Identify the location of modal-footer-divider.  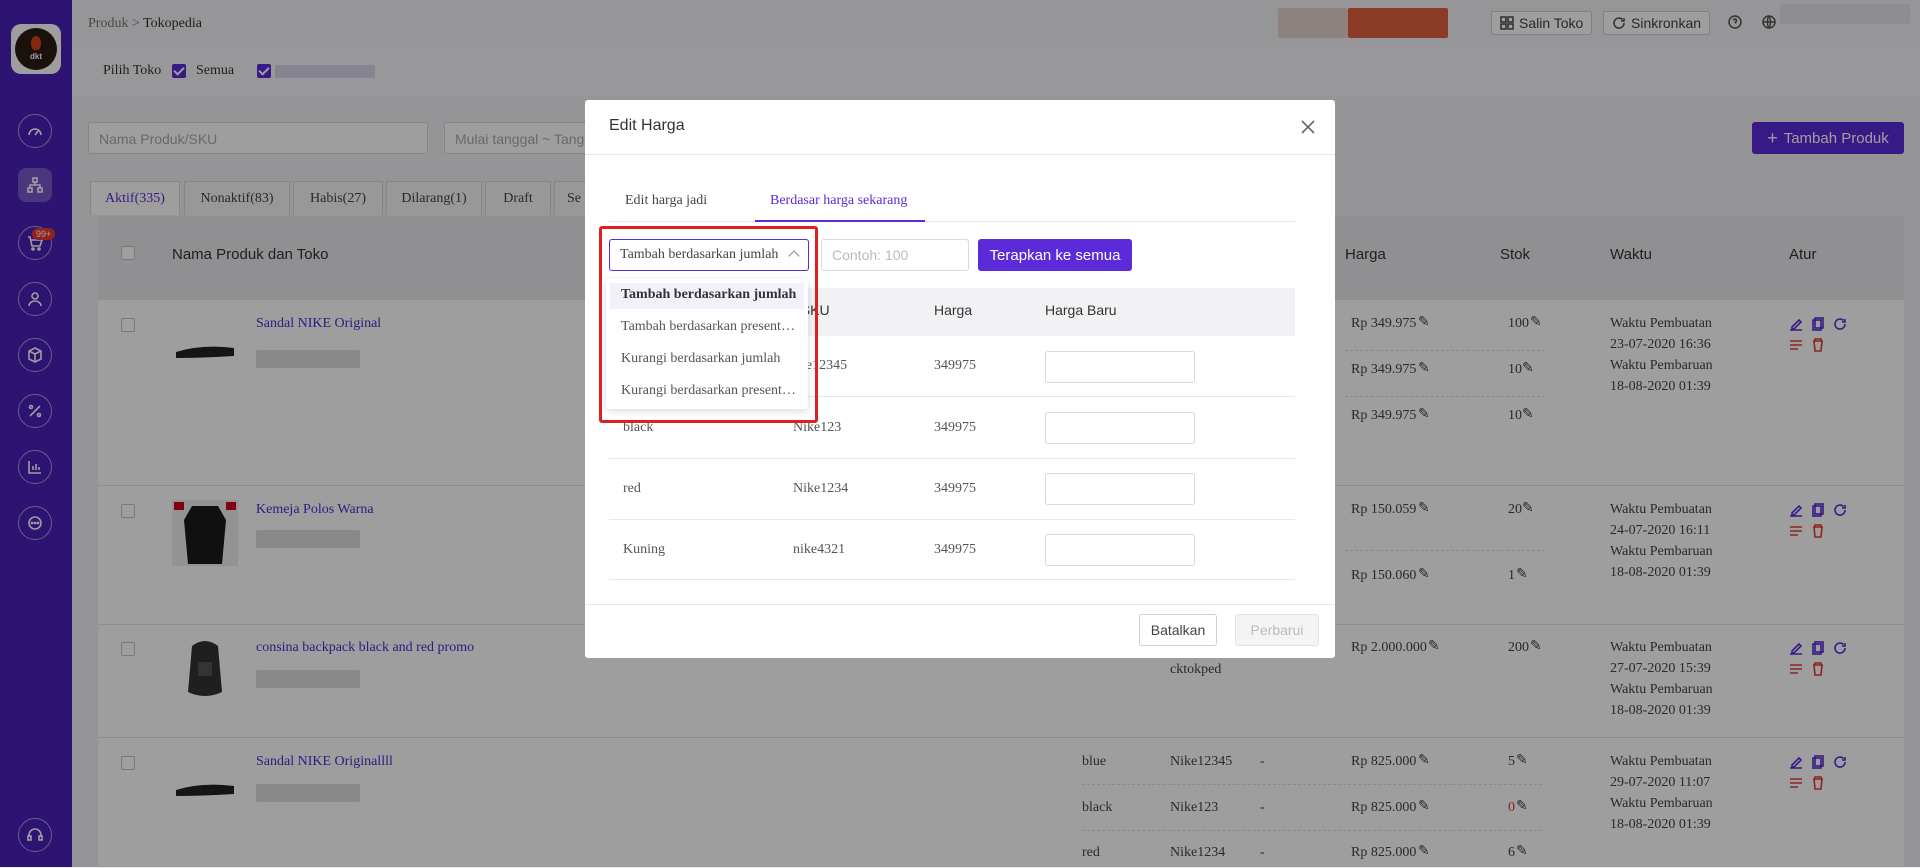
(960, 604).